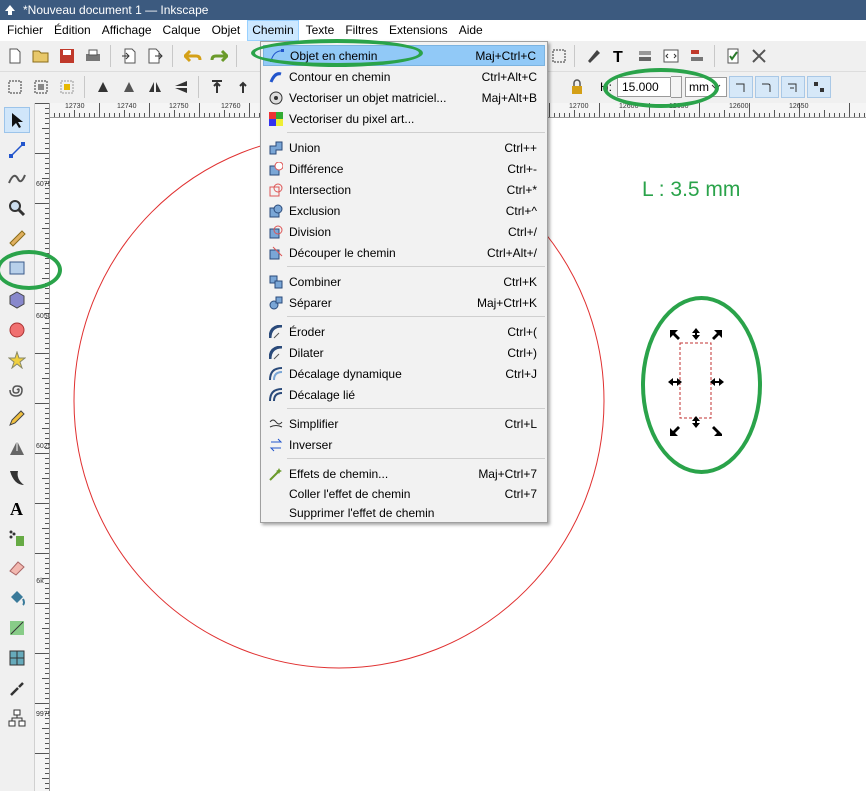 The width and height of the screenshot is (866, 791). What do you see at coordinates (819, 87) in the screenshot?
I see `transform-patterns-toggle` at bounding box center [819, 87].